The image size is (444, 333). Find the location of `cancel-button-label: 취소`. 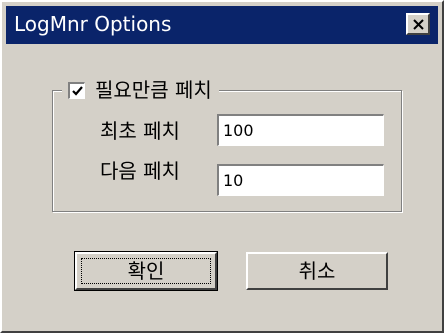

cancel-button-label: 취소 is located at coordinates (317, 271).